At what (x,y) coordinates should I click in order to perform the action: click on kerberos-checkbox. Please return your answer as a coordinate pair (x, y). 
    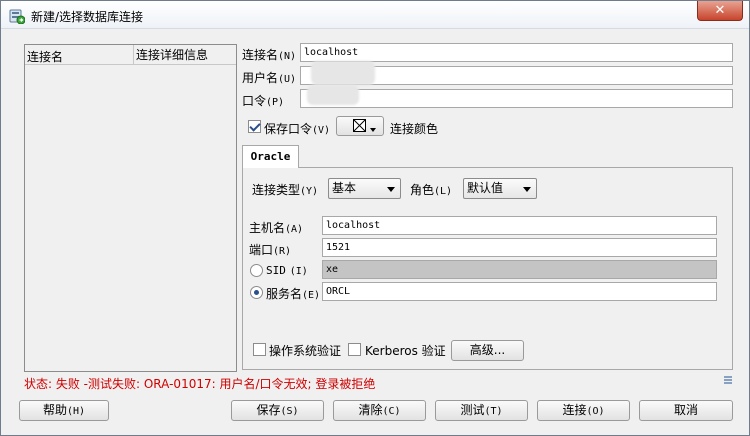
    Looking at the image, I should click on (354, 349).